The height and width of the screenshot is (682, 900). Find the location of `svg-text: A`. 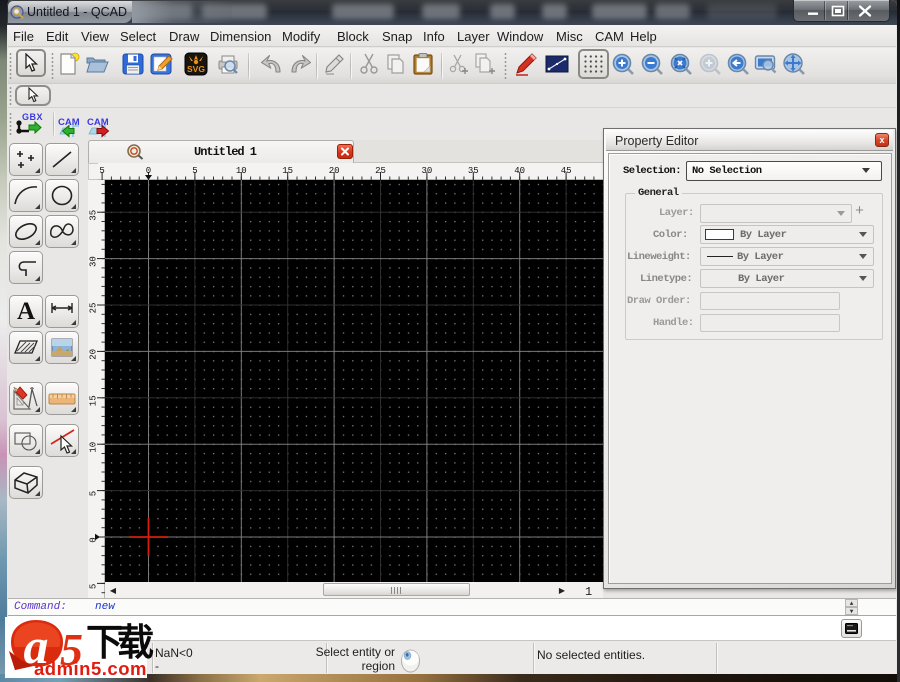

svg-text: A is located at coordinates (26, 311).